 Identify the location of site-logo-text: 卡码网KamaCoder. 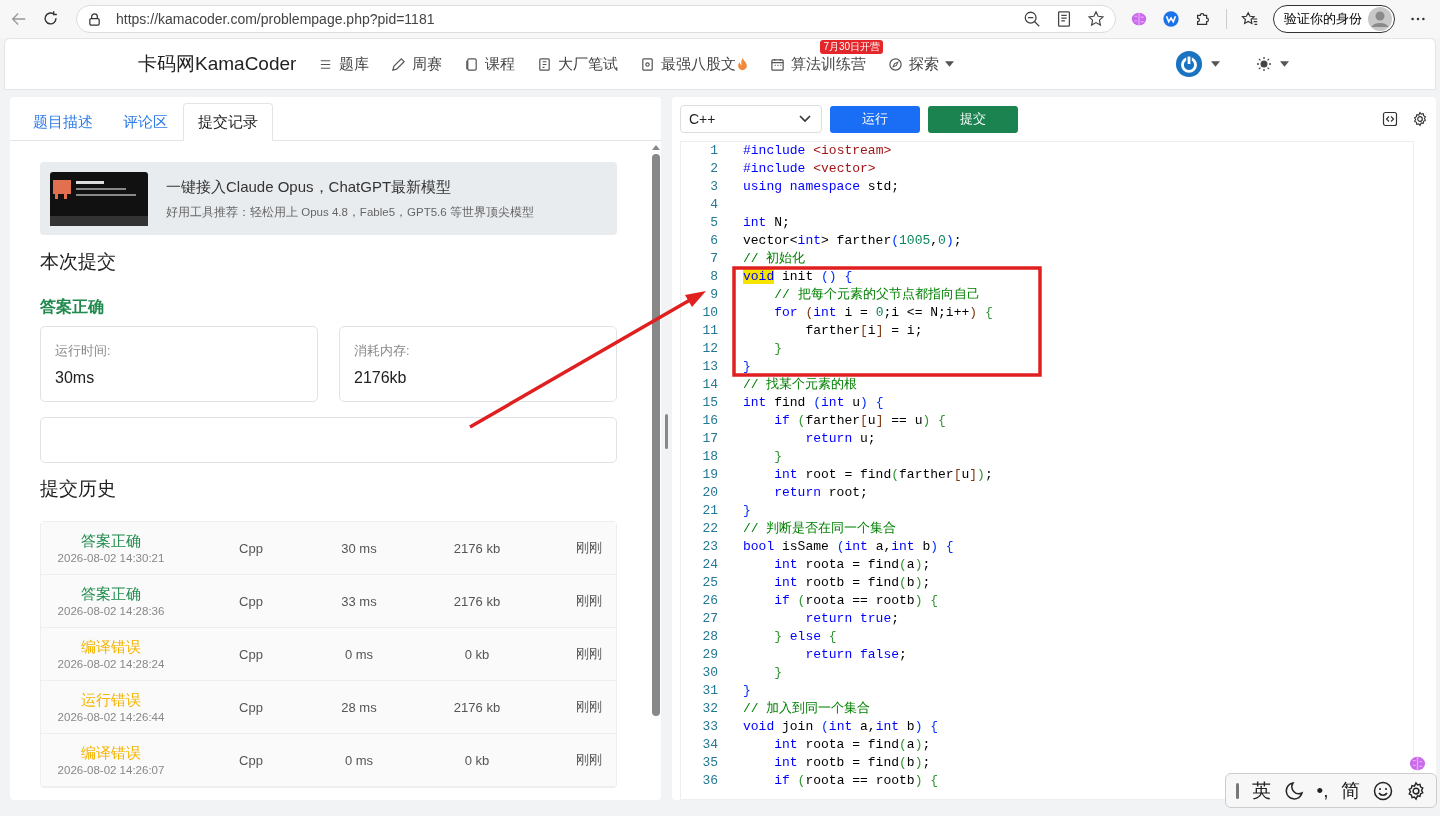
(217, 64).